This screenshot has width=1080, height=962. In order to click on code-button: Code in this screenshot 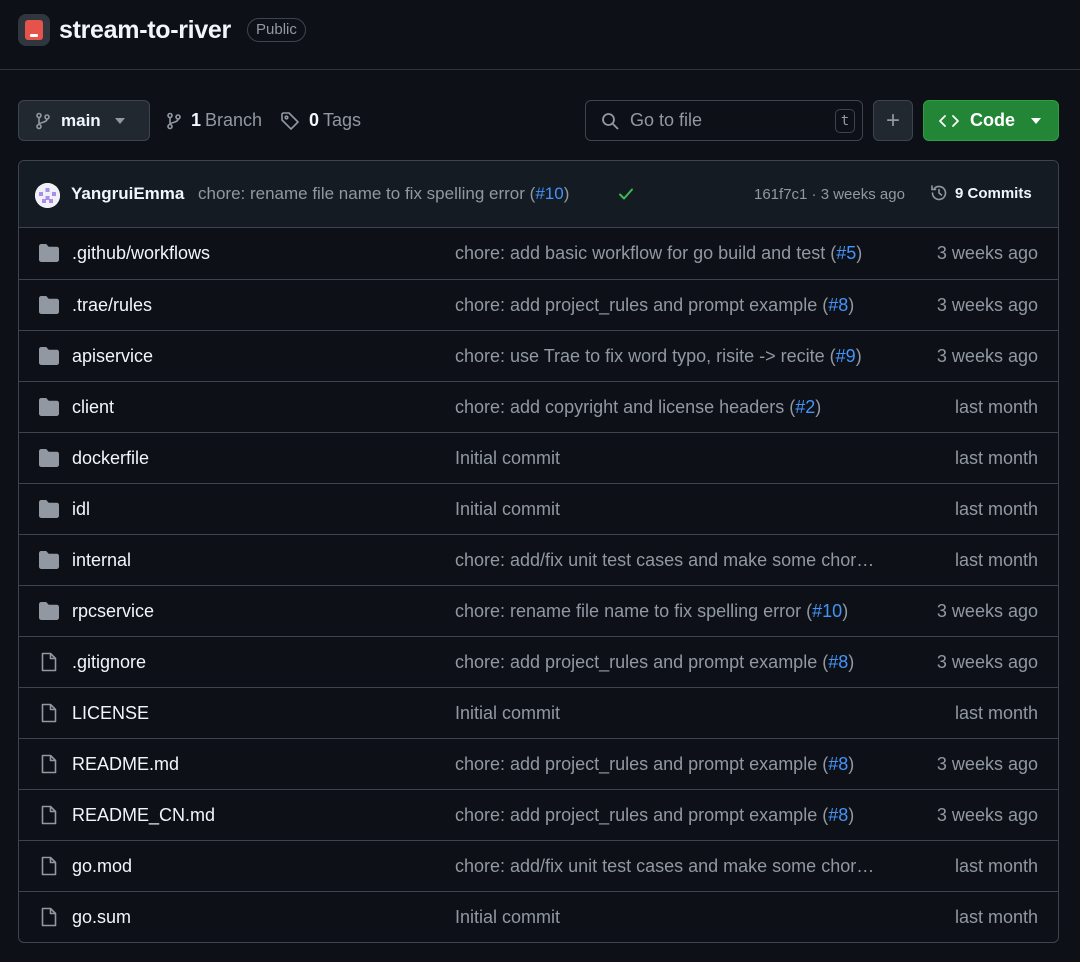, I will do `click(991, 120)`.